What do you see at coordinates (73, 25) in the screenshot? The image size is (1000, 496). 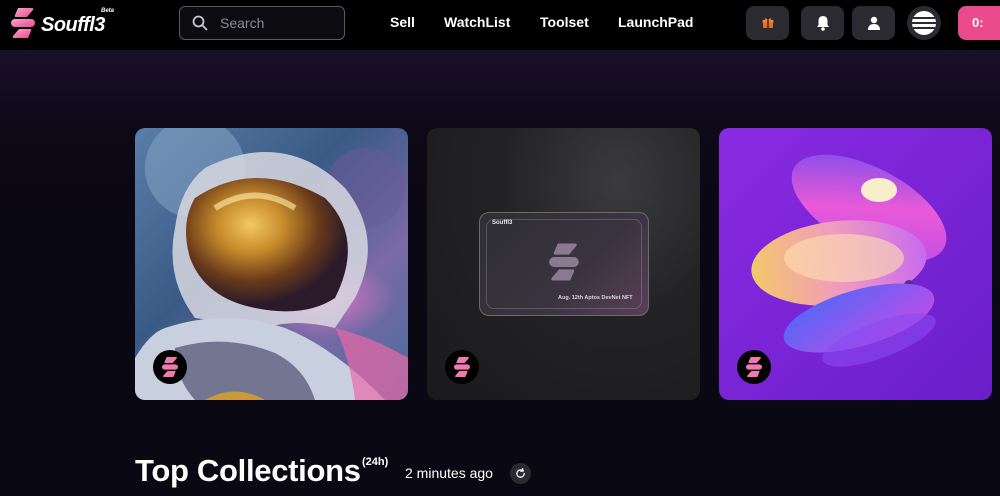 I see `brand-name: Souffl3` at bounding box center [73, 25].